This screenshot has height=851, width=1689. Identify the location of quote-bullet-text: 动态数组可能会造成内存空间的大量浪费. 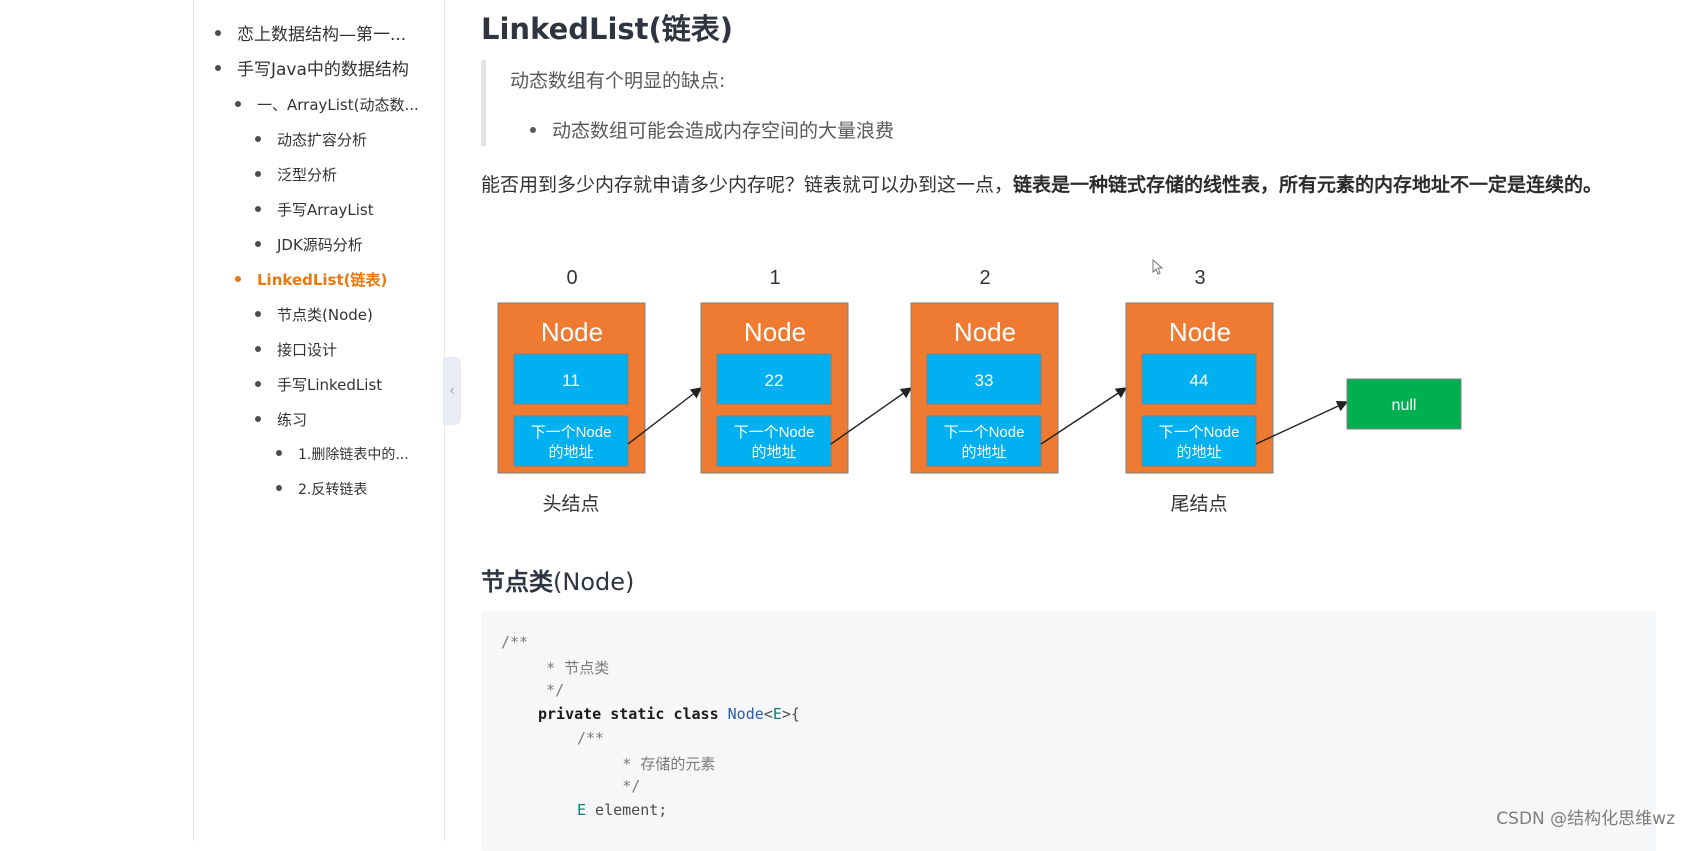
(723, 131).